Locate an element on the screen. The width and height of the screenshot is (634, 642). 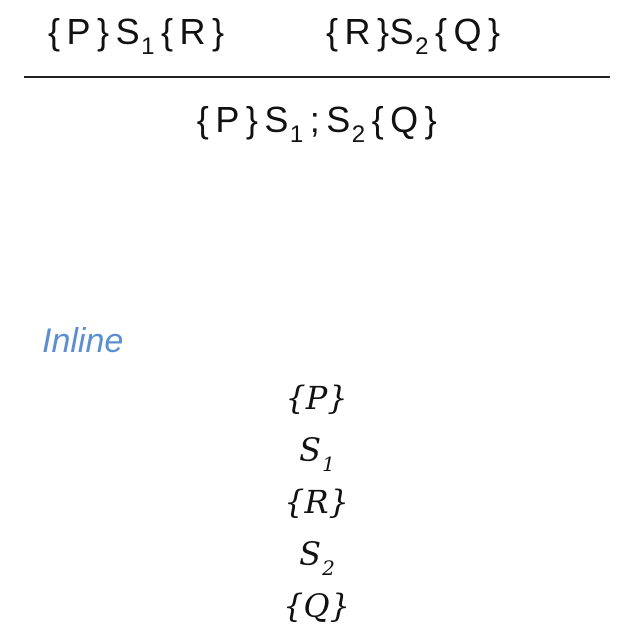
inline-line: {P} is located at coordinates (317, 398).